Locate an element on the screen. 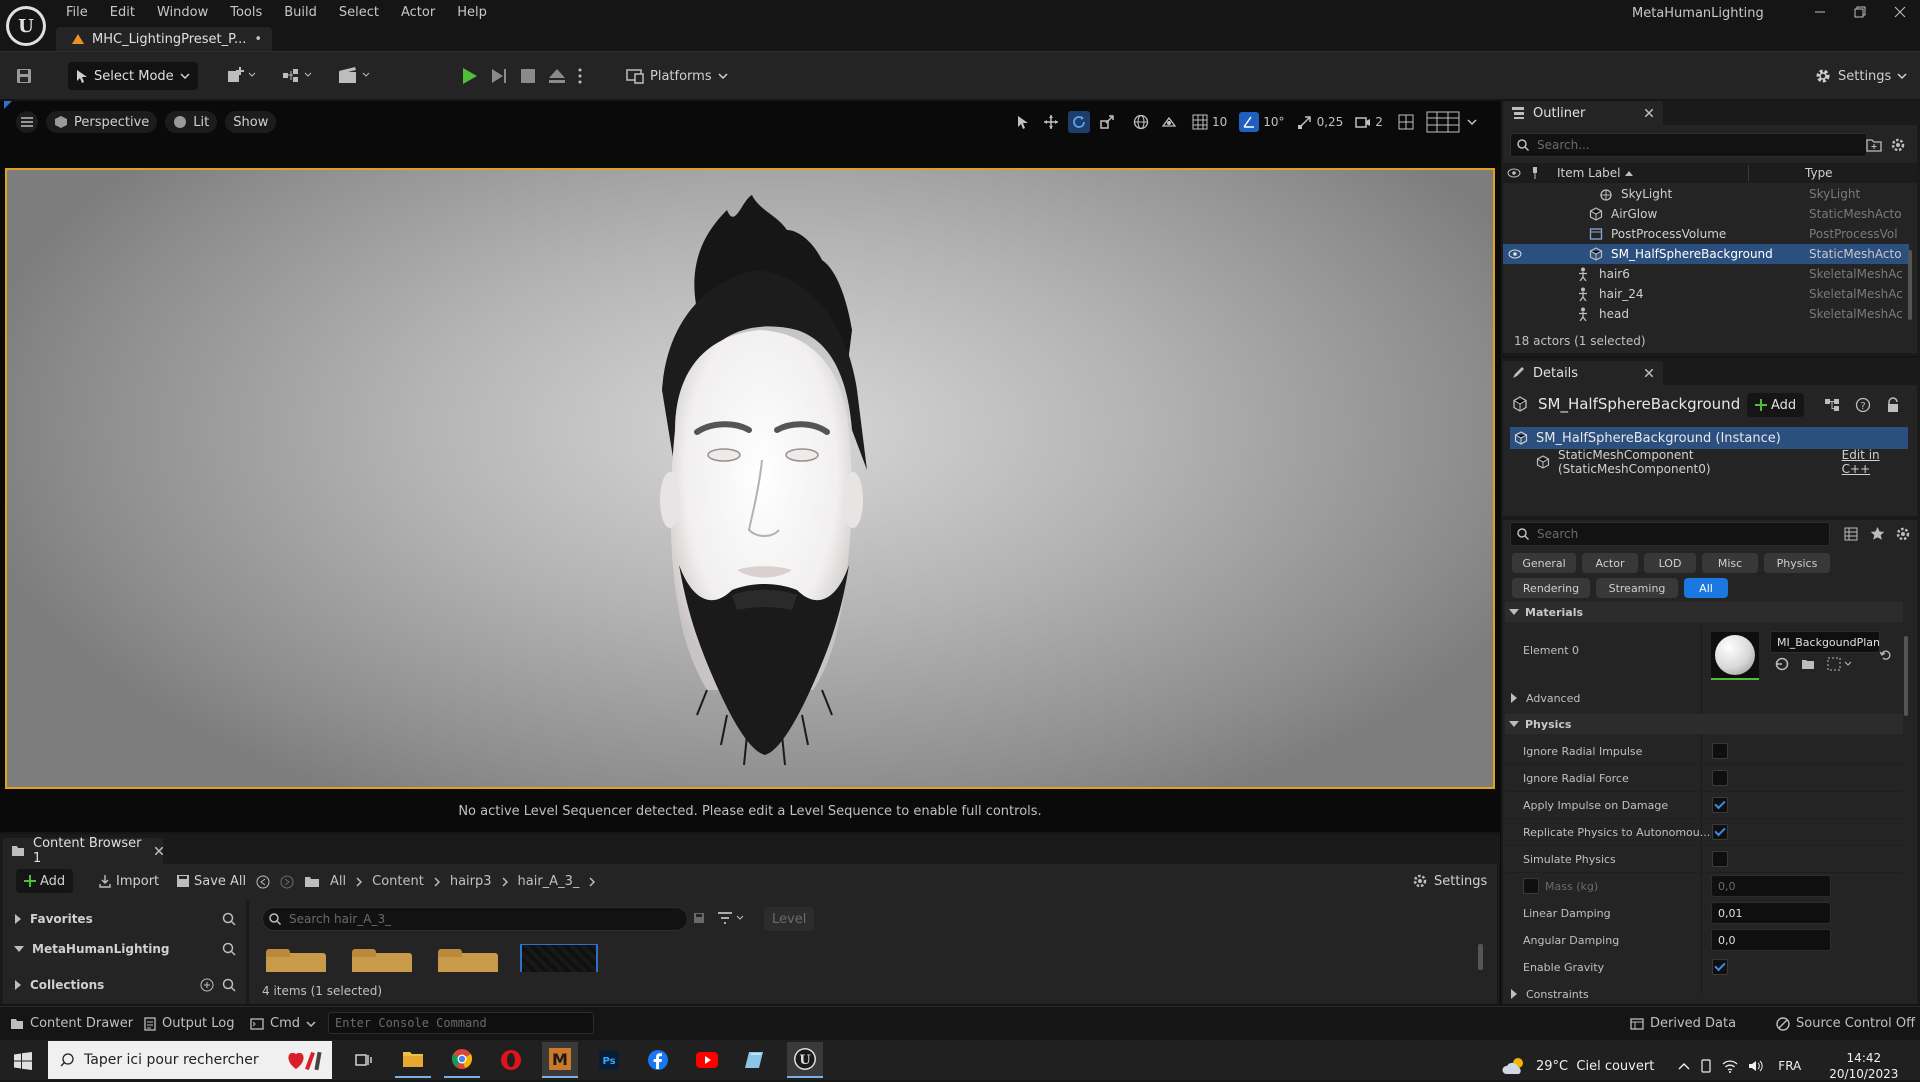 This screenshot has height=1082, width=1920. filter-streaming: Streaming is located at coordinates (1637, 588).